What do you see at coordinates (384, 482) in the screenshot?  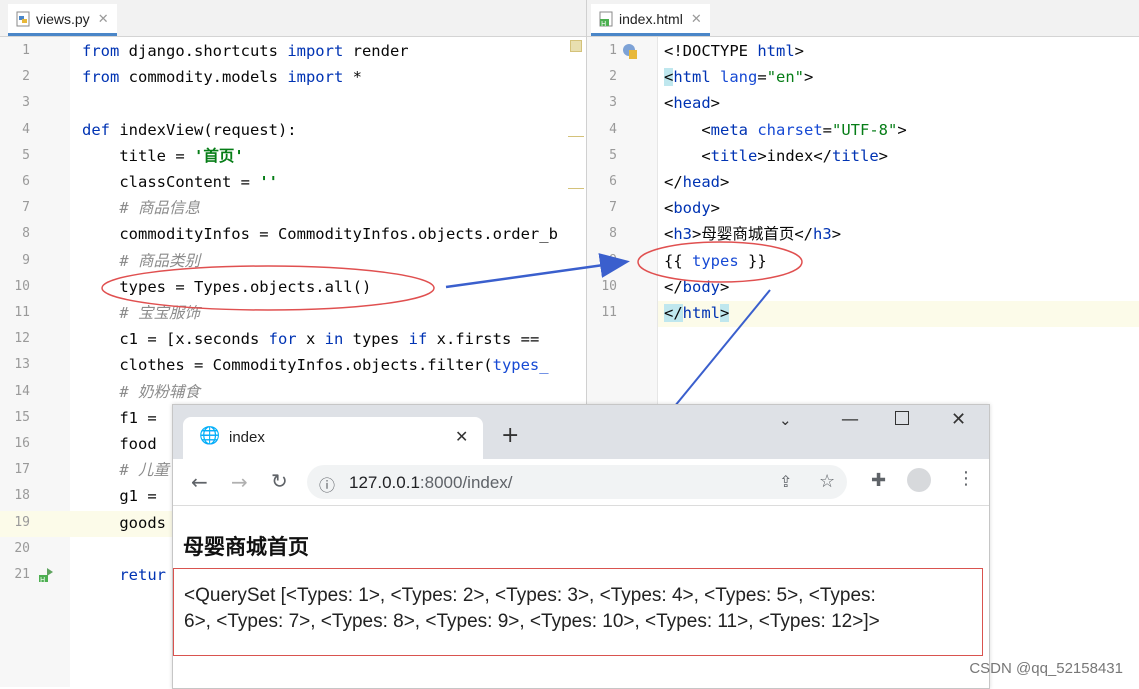 I see `url-host: 127.0.0.1` at bounding box center [384, 482].